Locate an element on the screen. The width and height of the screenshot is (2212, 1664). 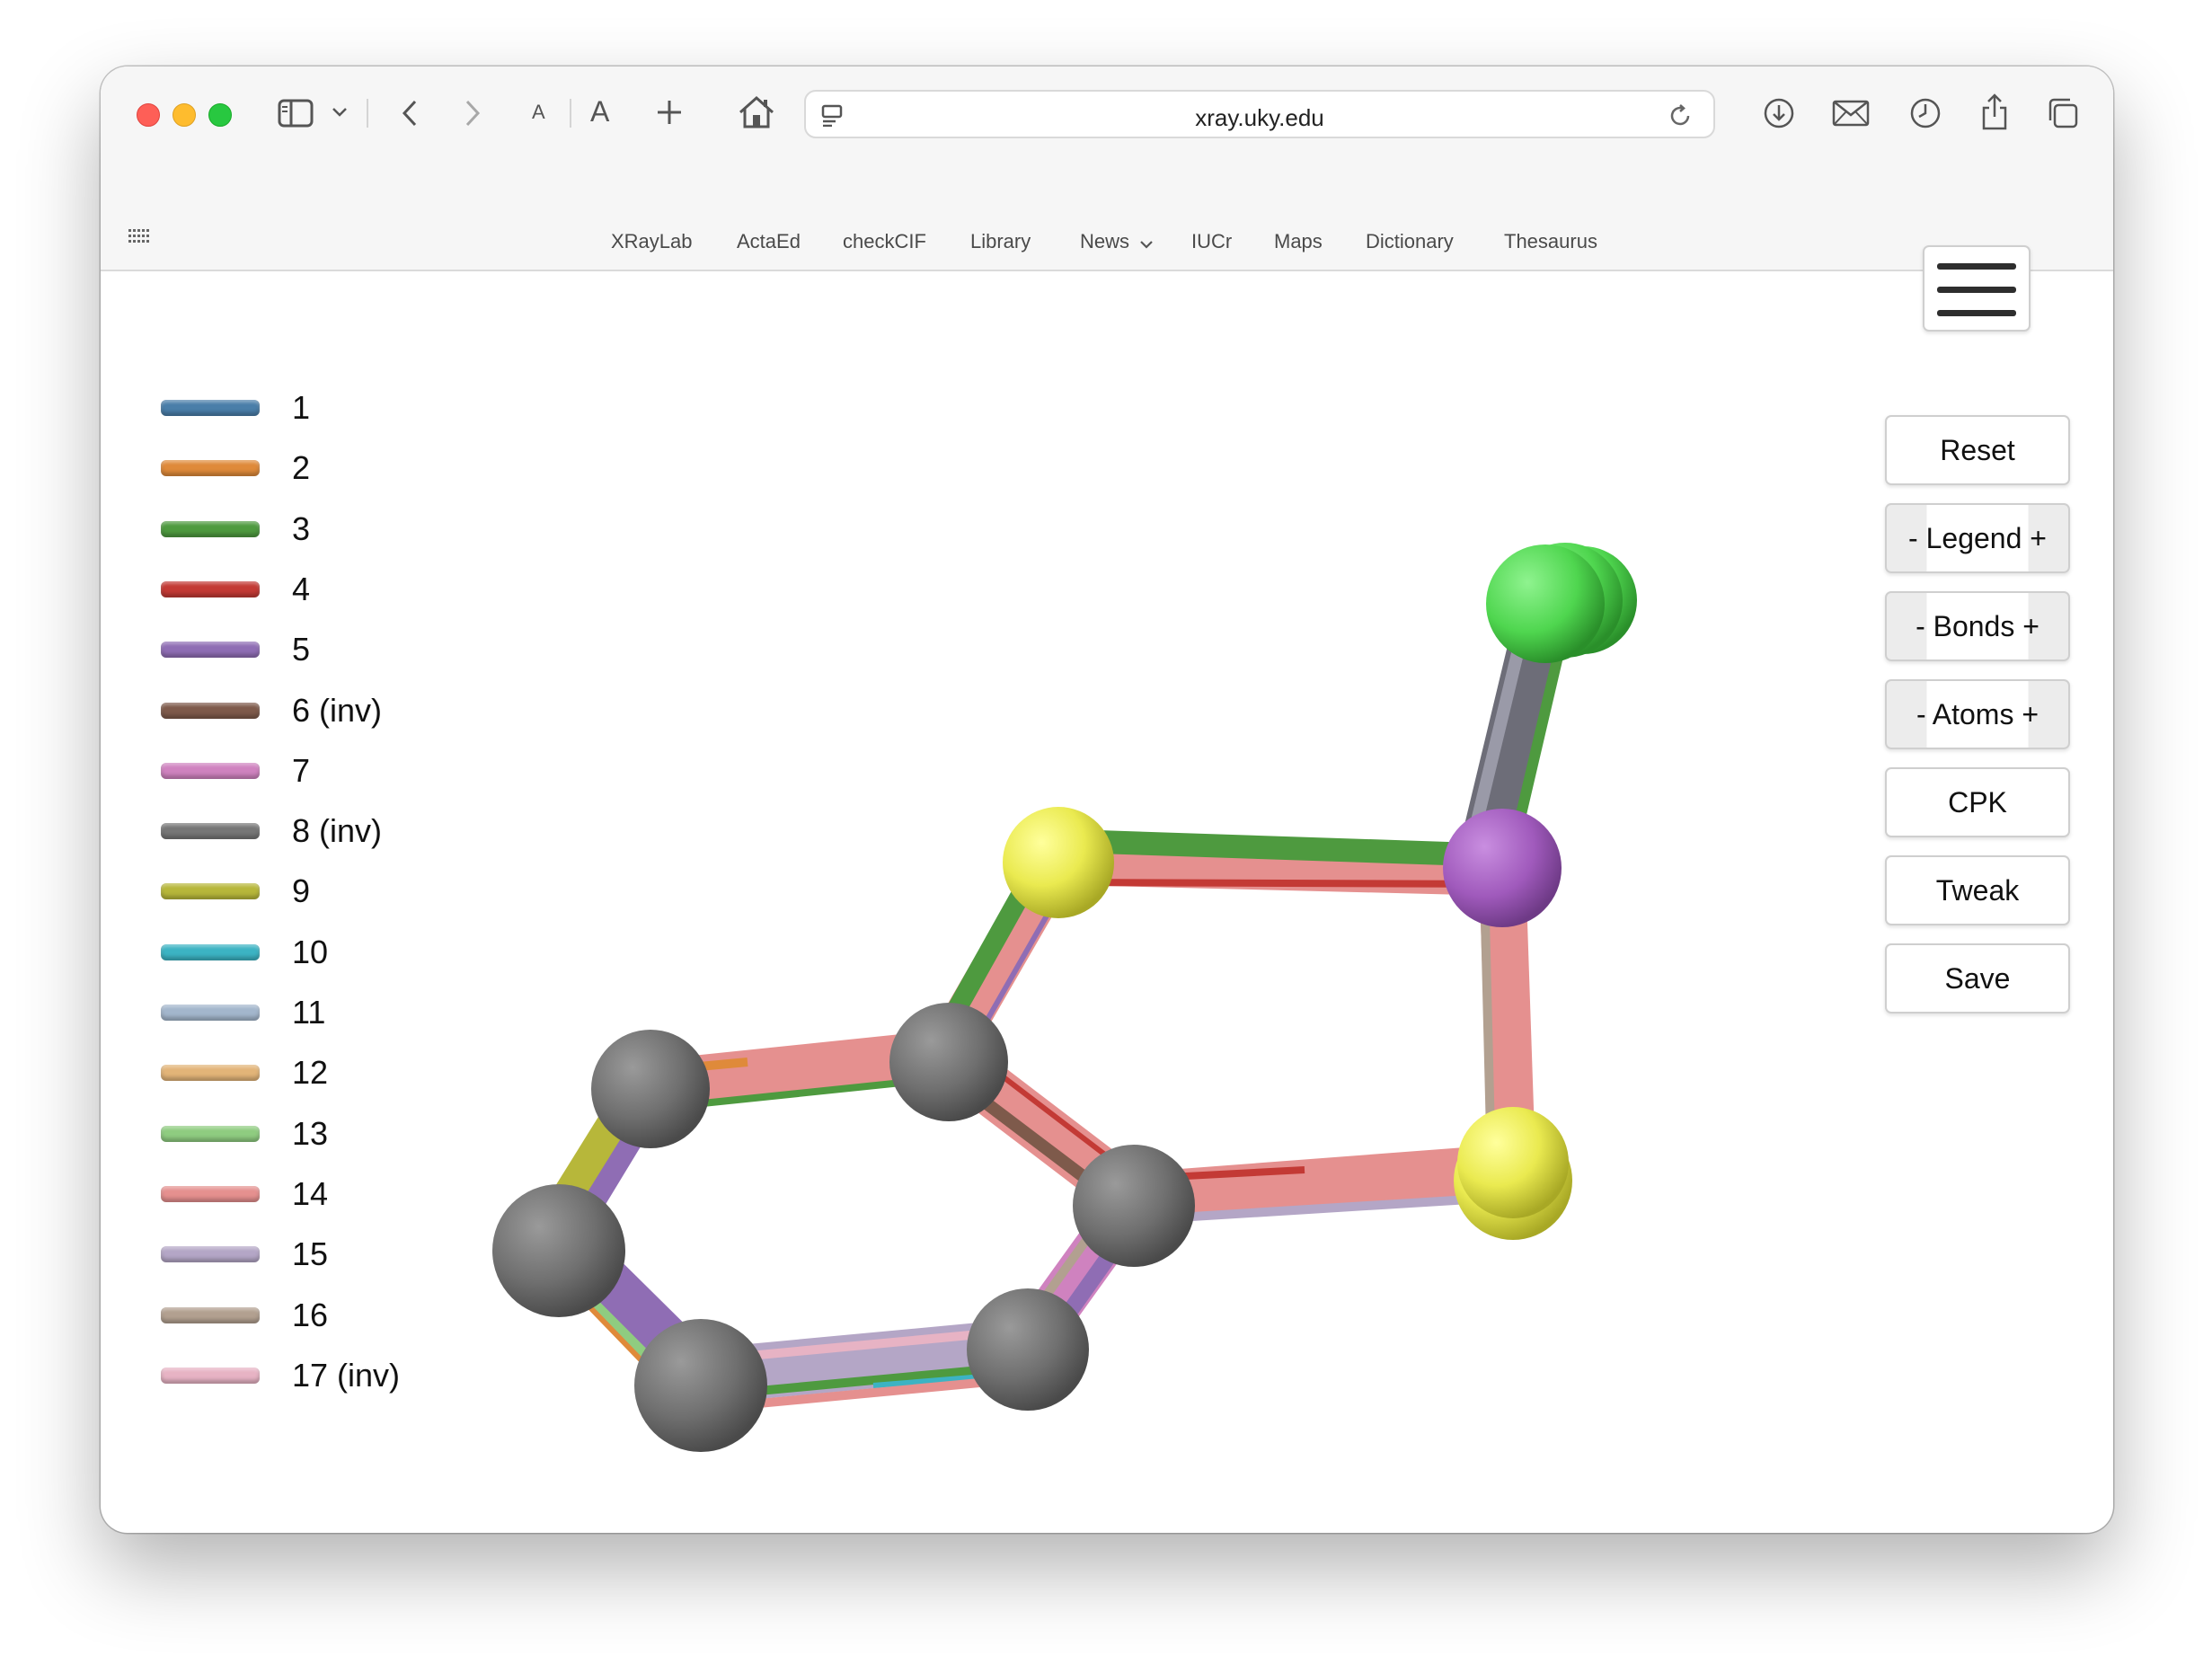
browser-toolbar: A A xray.uky.edu is located at coordinates (1107, 135).